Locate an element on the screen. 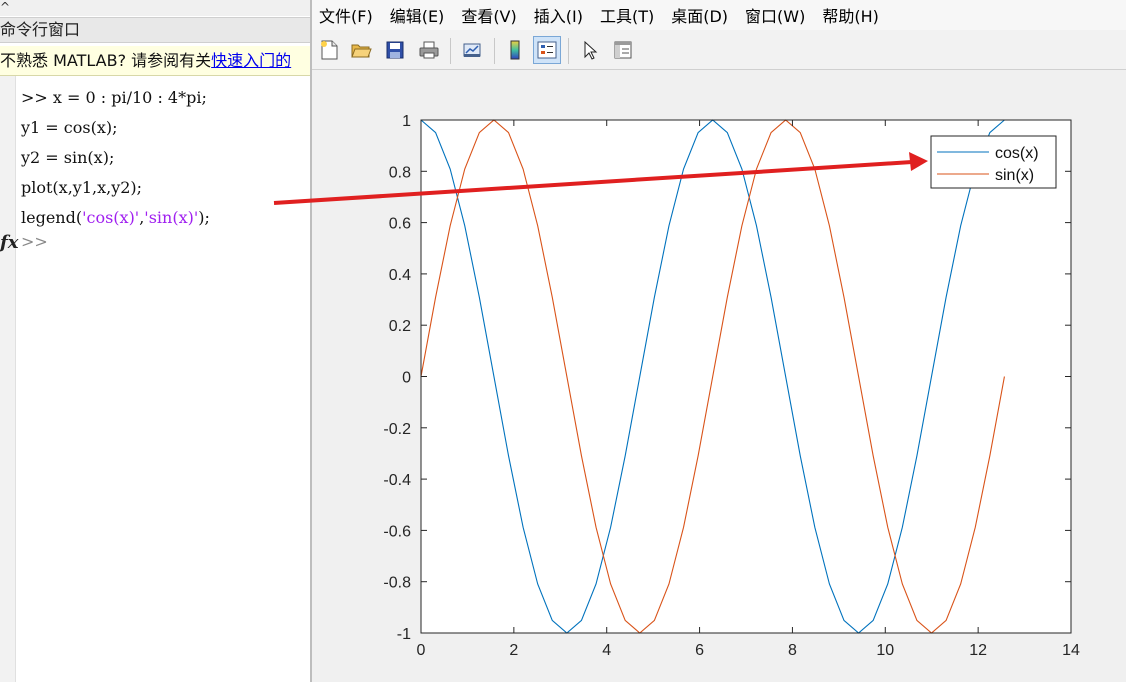 The image size is (1126, 682). command-code: ); is located at coordinates (204, 217).